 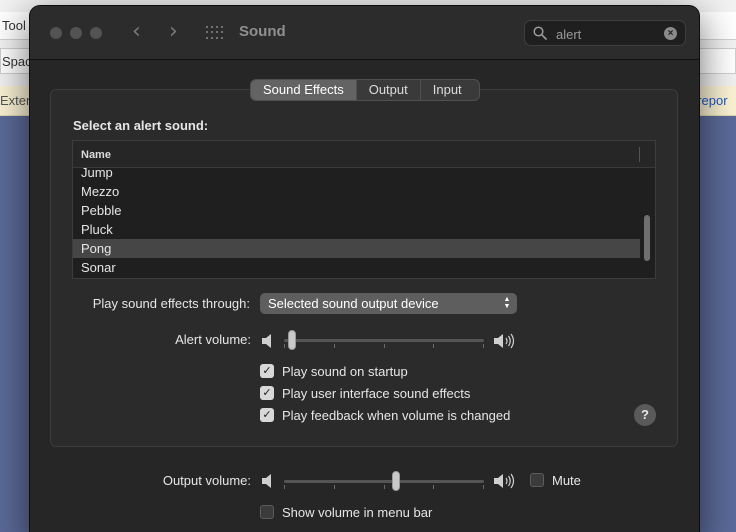 I want to click on output-volume-slider, so click(x=384, y=481).